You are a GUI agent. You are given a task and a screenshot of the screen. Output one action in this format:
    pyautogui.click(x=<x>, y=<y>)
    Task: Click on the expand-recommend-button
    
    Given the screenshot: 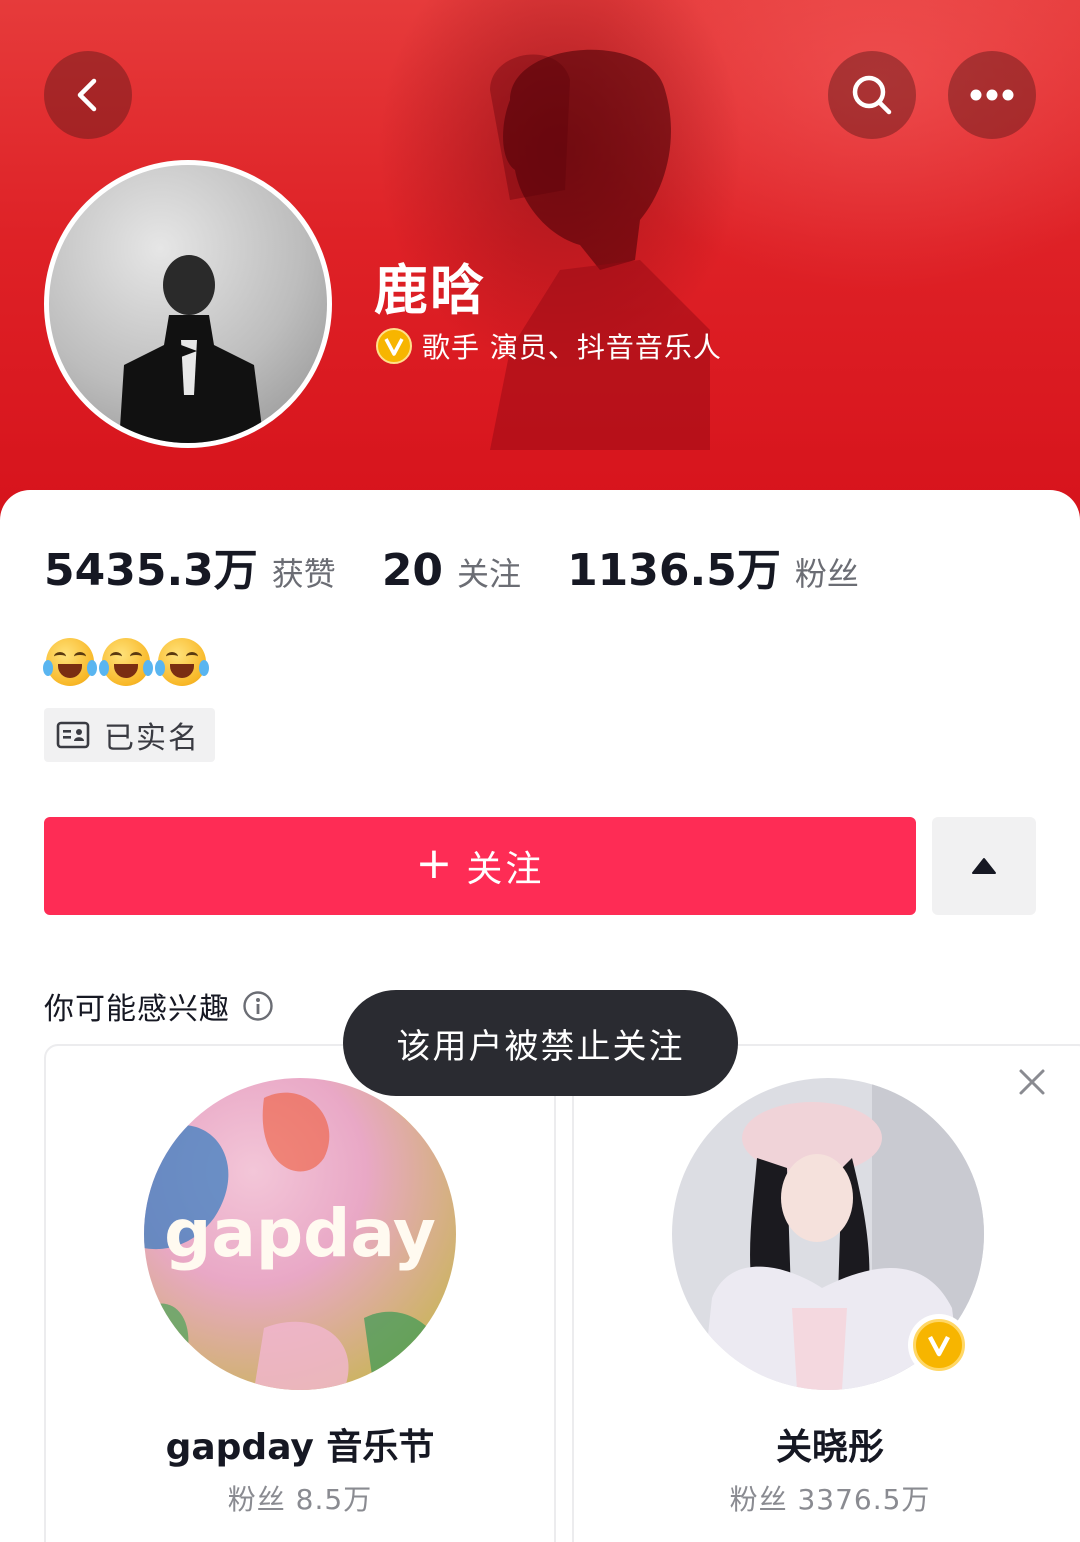 What is the action you would take?
    pyautogui.click(x=984, y=866)
    